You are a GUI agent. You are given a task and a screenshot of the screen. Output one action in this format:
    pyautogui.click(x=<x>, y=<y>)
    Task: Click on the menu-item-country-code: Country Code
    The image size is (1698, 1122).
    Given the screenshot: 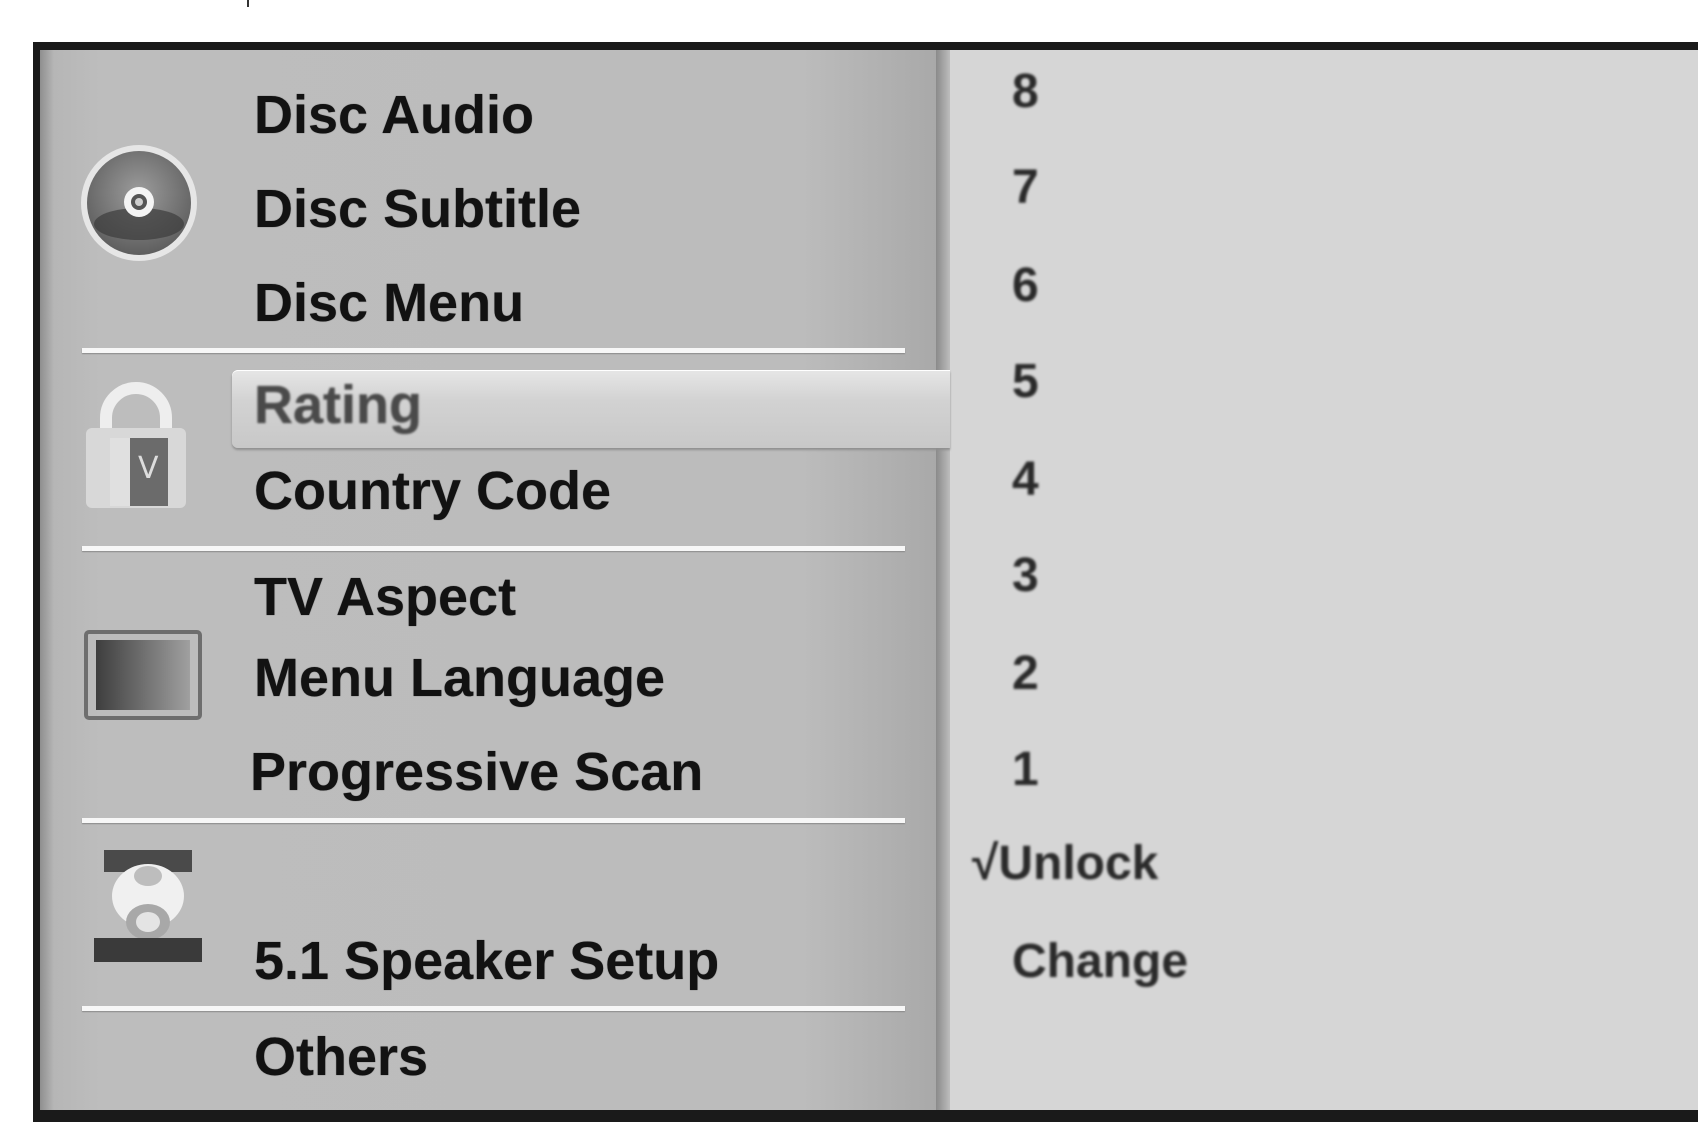 What is the action you would take?
    pyautogui.click(x=432, y=491)
    